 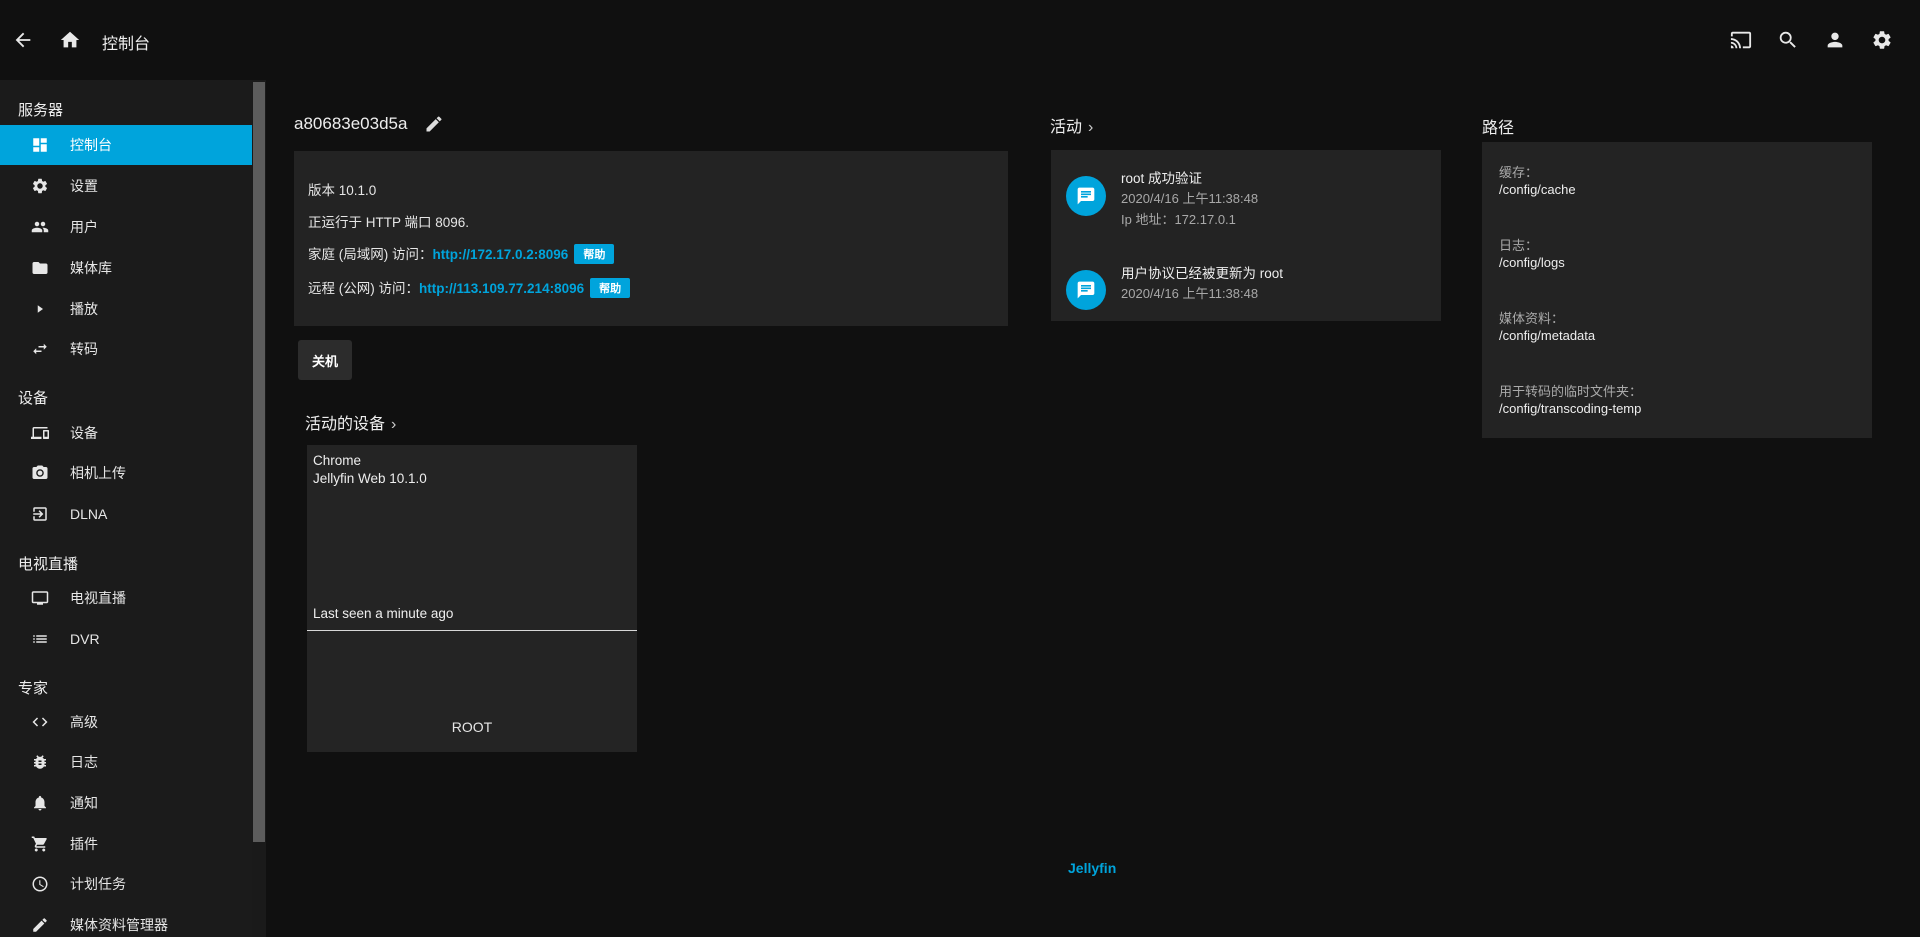 I want to click on path-value: /config/metadata, so click(x=1547, y=335).